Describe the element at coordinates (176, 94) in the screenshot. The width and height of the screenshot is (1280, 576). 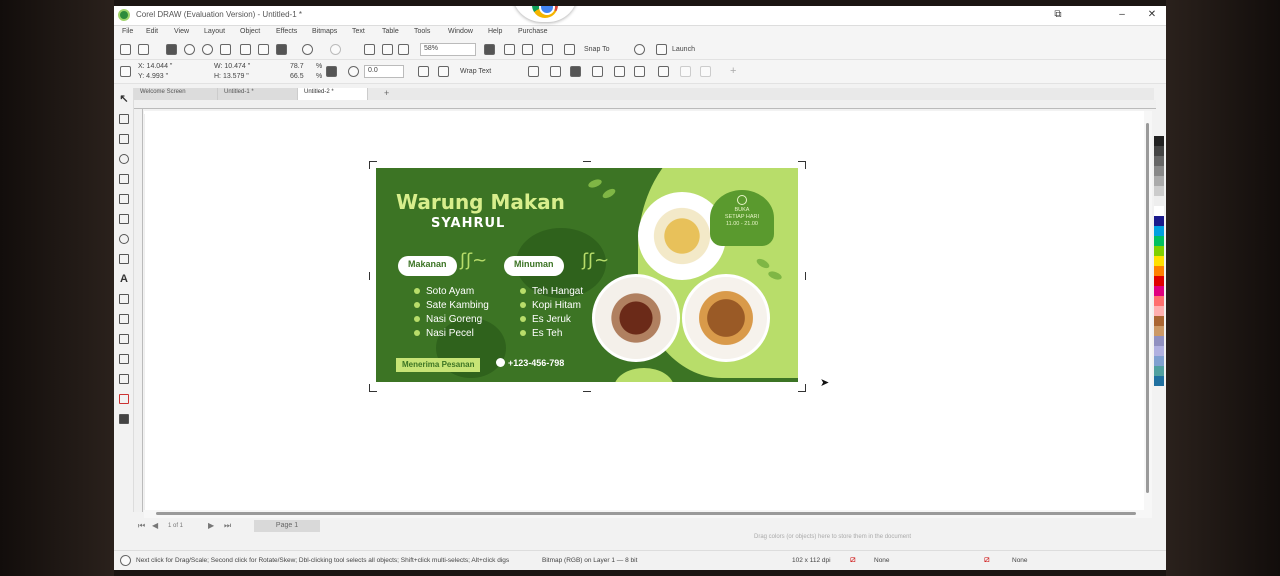
I see `tab-welcome-screen: Welcome Screen` at that location.